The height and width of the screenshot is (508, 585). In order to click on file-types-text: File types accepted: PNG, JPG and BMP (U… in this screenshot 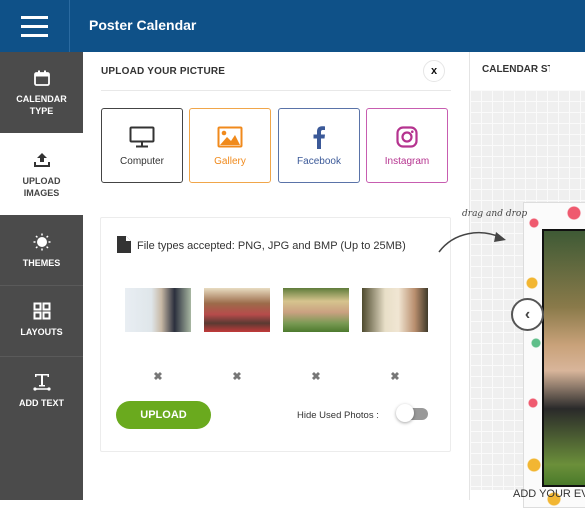, I will do `click(271, 246)`.